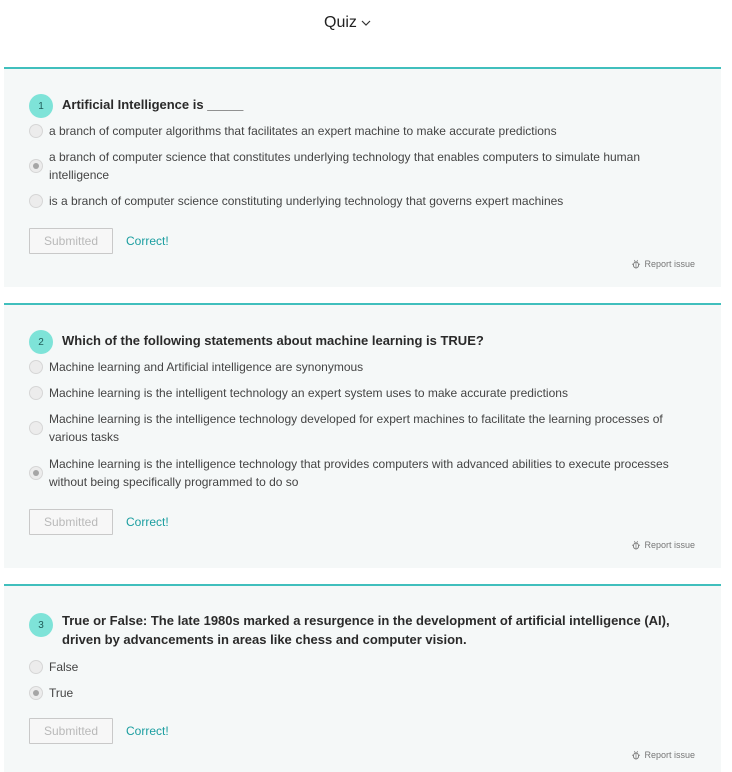 Image resolution: width=732 pixels, height=772 pixels. Describe the element at coordinates (41, 106) in the screenshot. I see `question-number-badge: 1` at that location.